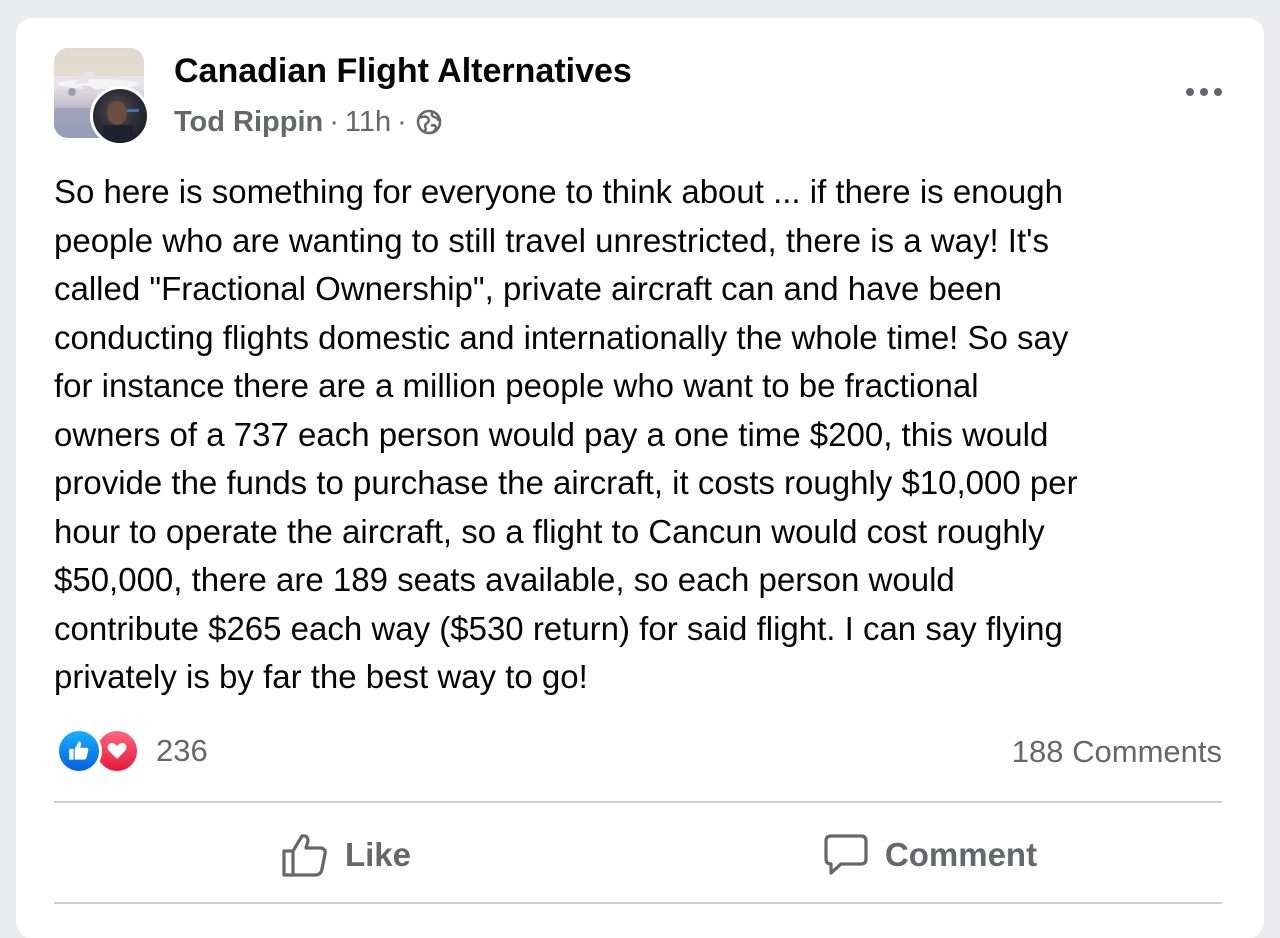 This screenshot has width=1280, height=938. I want to click on globe-icon, so click(429, 122).